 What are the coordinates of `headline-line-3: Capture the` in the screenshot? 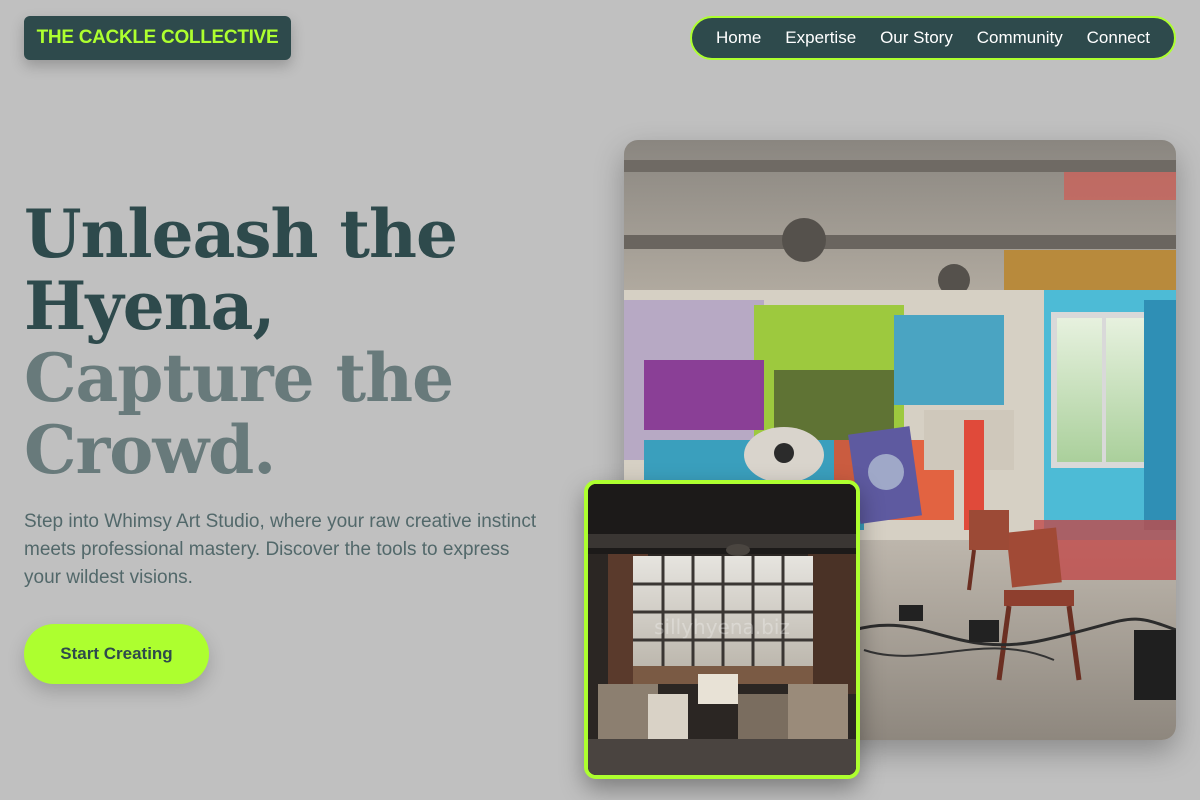 It's located at (239, 378).